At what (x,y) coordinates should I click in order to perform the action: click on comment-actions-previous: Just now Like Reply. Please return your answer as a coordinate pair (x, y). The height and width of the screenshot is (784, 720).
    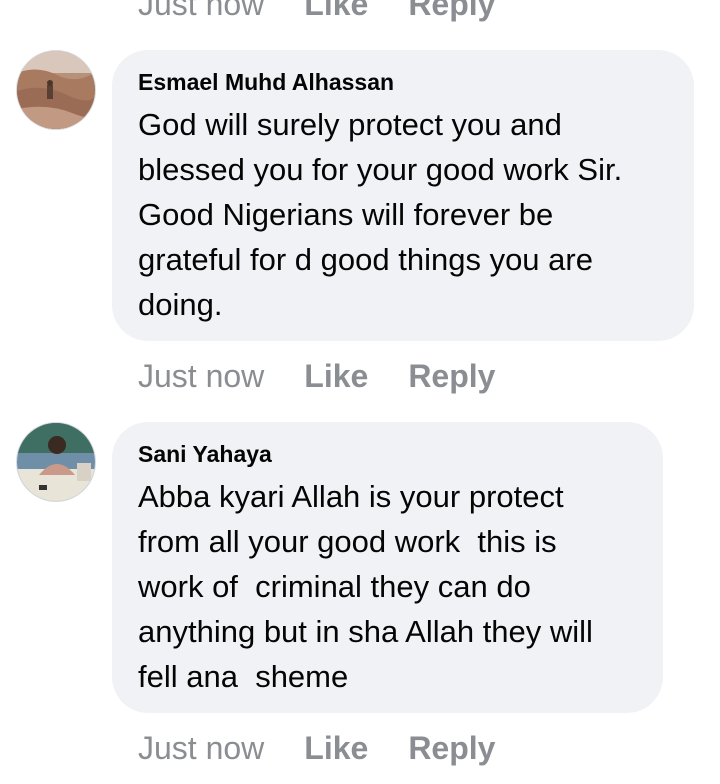
    Looking at the image, I should click on (336, 12).